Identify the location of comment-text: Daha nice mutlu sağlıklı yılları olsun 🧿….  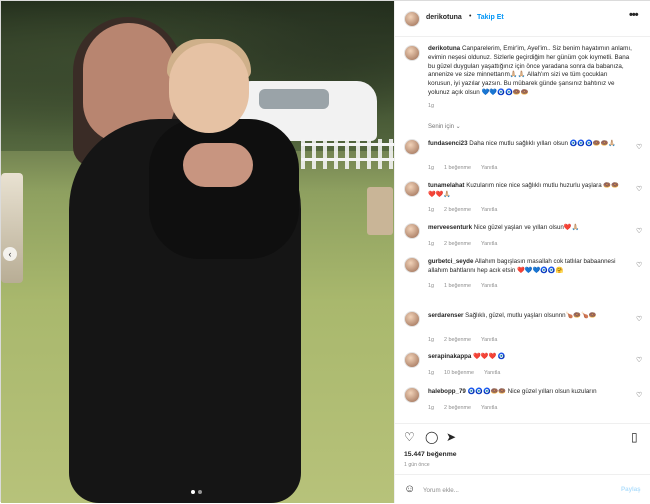
(542, 143).